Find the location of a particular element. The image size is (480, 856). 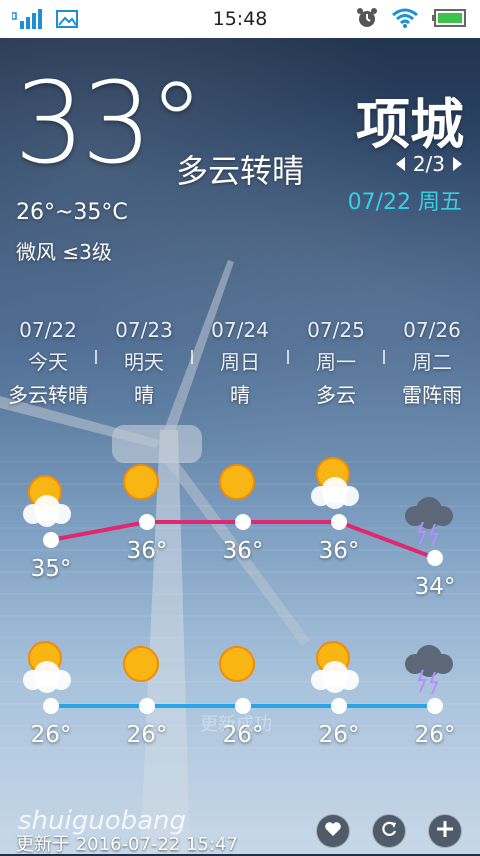

add-city-button is located at coordinates (445, 831).